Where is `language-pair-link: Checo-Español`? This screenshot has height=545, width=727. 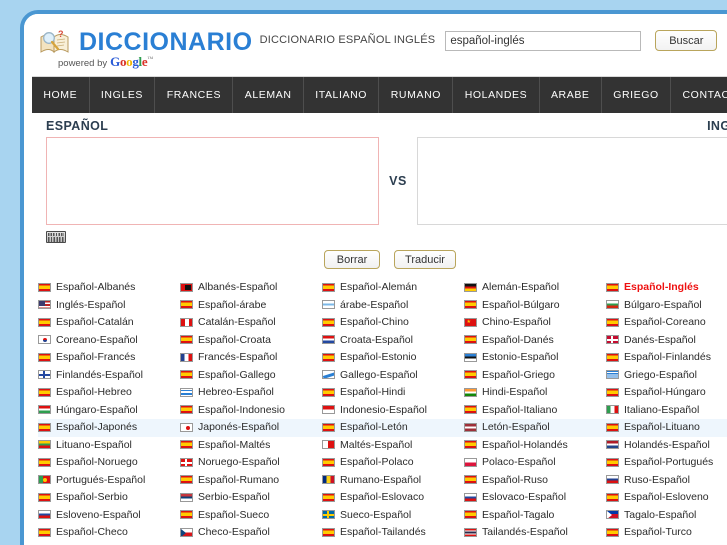
language-pair-link: Checo-Español is located at coordinates (225, 532).